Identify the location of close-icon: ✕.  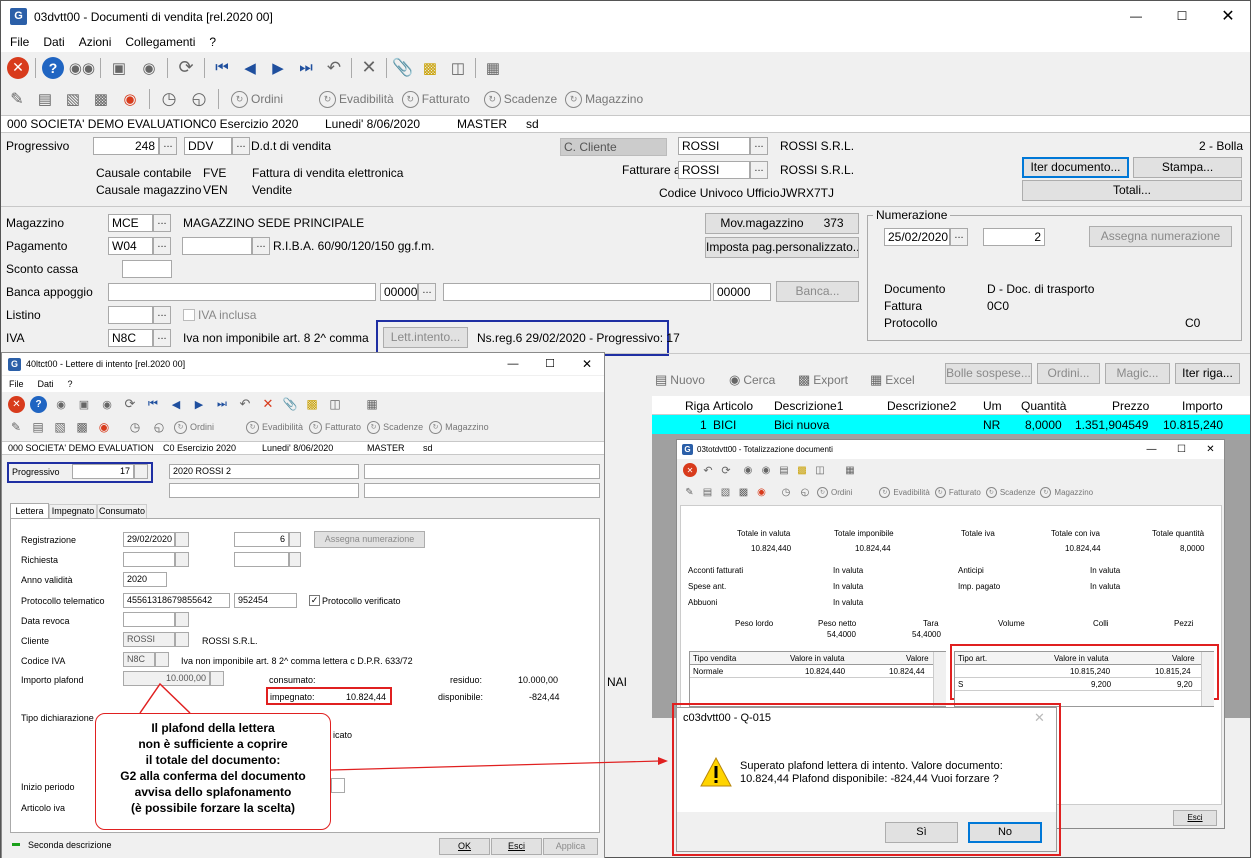
(1039, 718).